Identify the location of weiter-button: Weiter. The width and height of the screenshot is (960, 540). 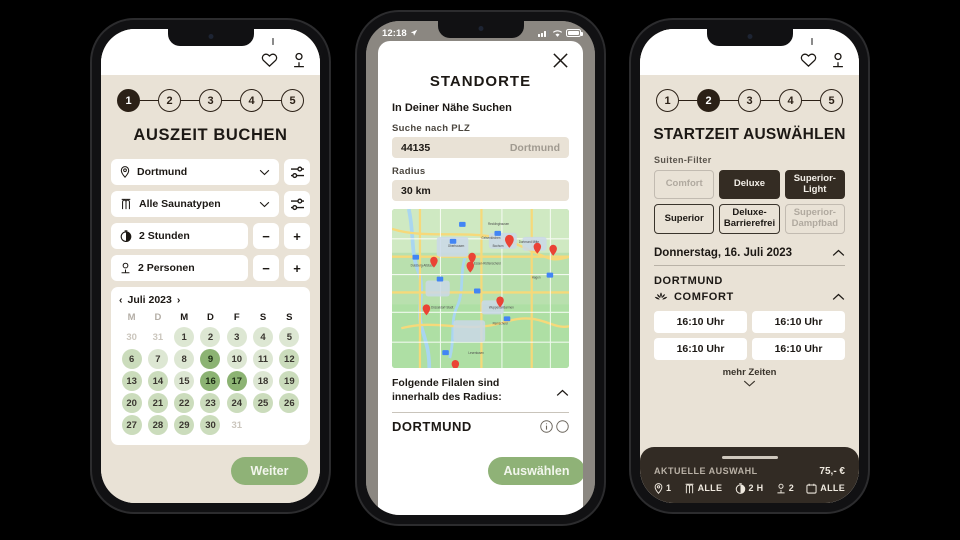
(269, 471).